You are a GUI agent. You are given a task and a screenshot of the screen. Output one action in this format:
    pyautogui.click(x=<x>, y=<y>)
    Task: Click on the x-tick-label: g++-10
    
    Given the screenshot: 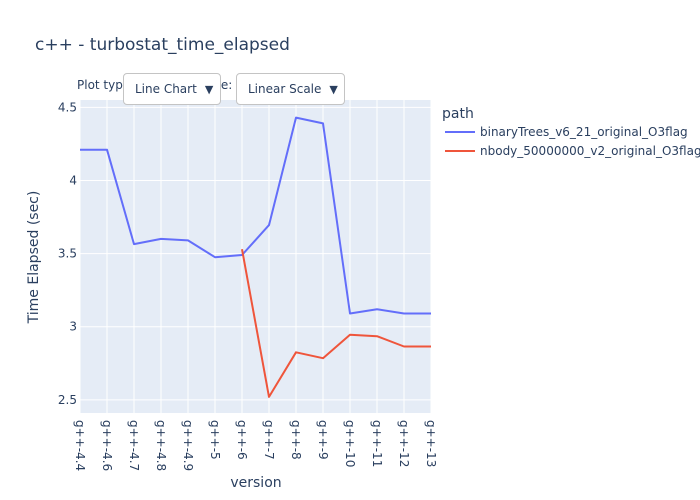 What is the action you would take?
    pyautogui.click(x=350, y=443)
    